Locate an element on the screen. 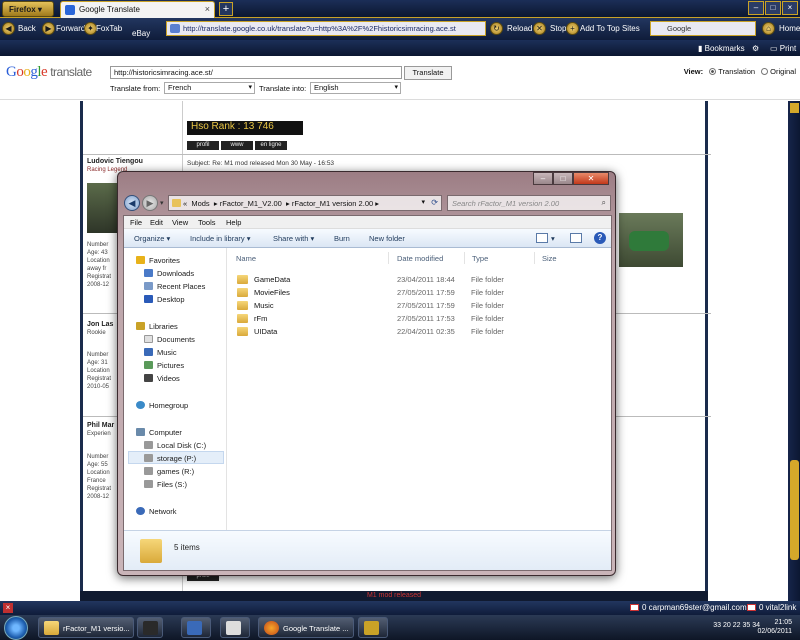 This screenshot has height=640, width=800. nav-games-r: games (R:) is located at coordinates (169, 471).